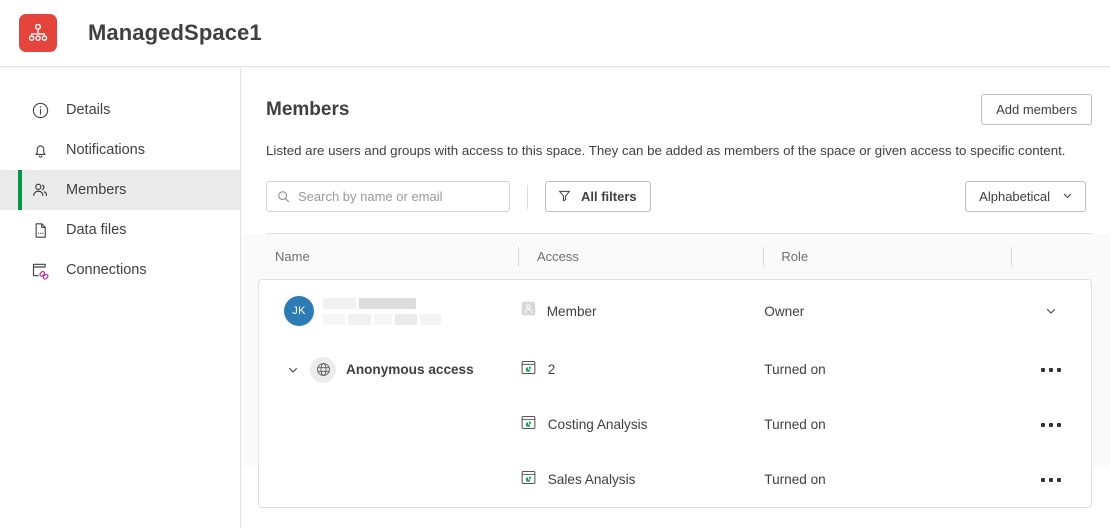 The height and width of the screenshot is (528, 1110). I want to click on sidebar-item-label: Connections, so click(106, 270).